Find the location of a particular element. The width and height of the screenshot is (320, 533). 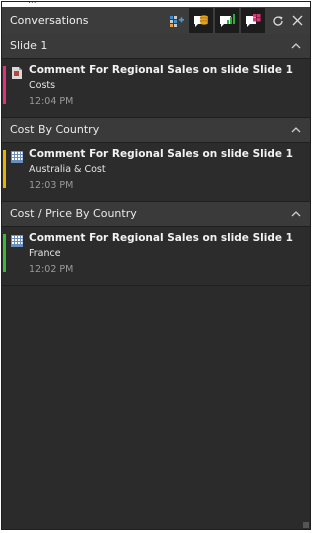

comment-timestamp: 12:04 PM is located at coordinates (51, 101).